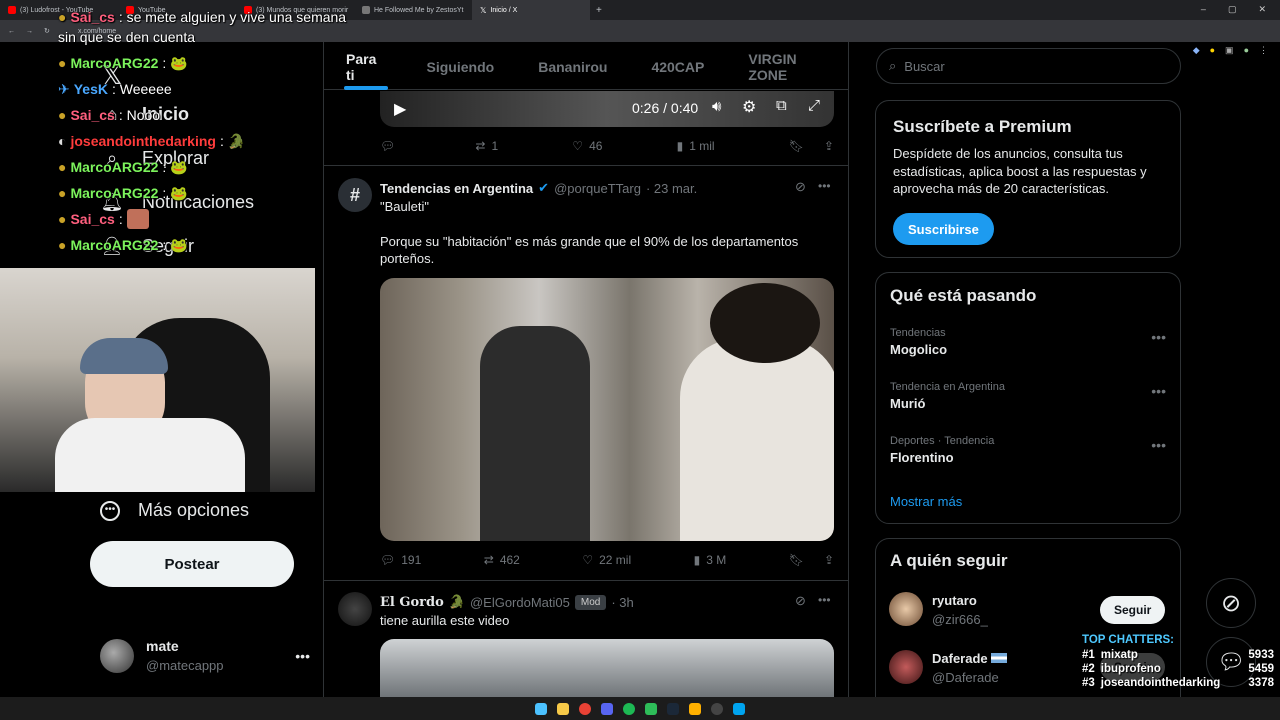 The image size is (1280, 720). Describe the element at coordinates (586, 165) in the screenshot. I see `divider` at that location.